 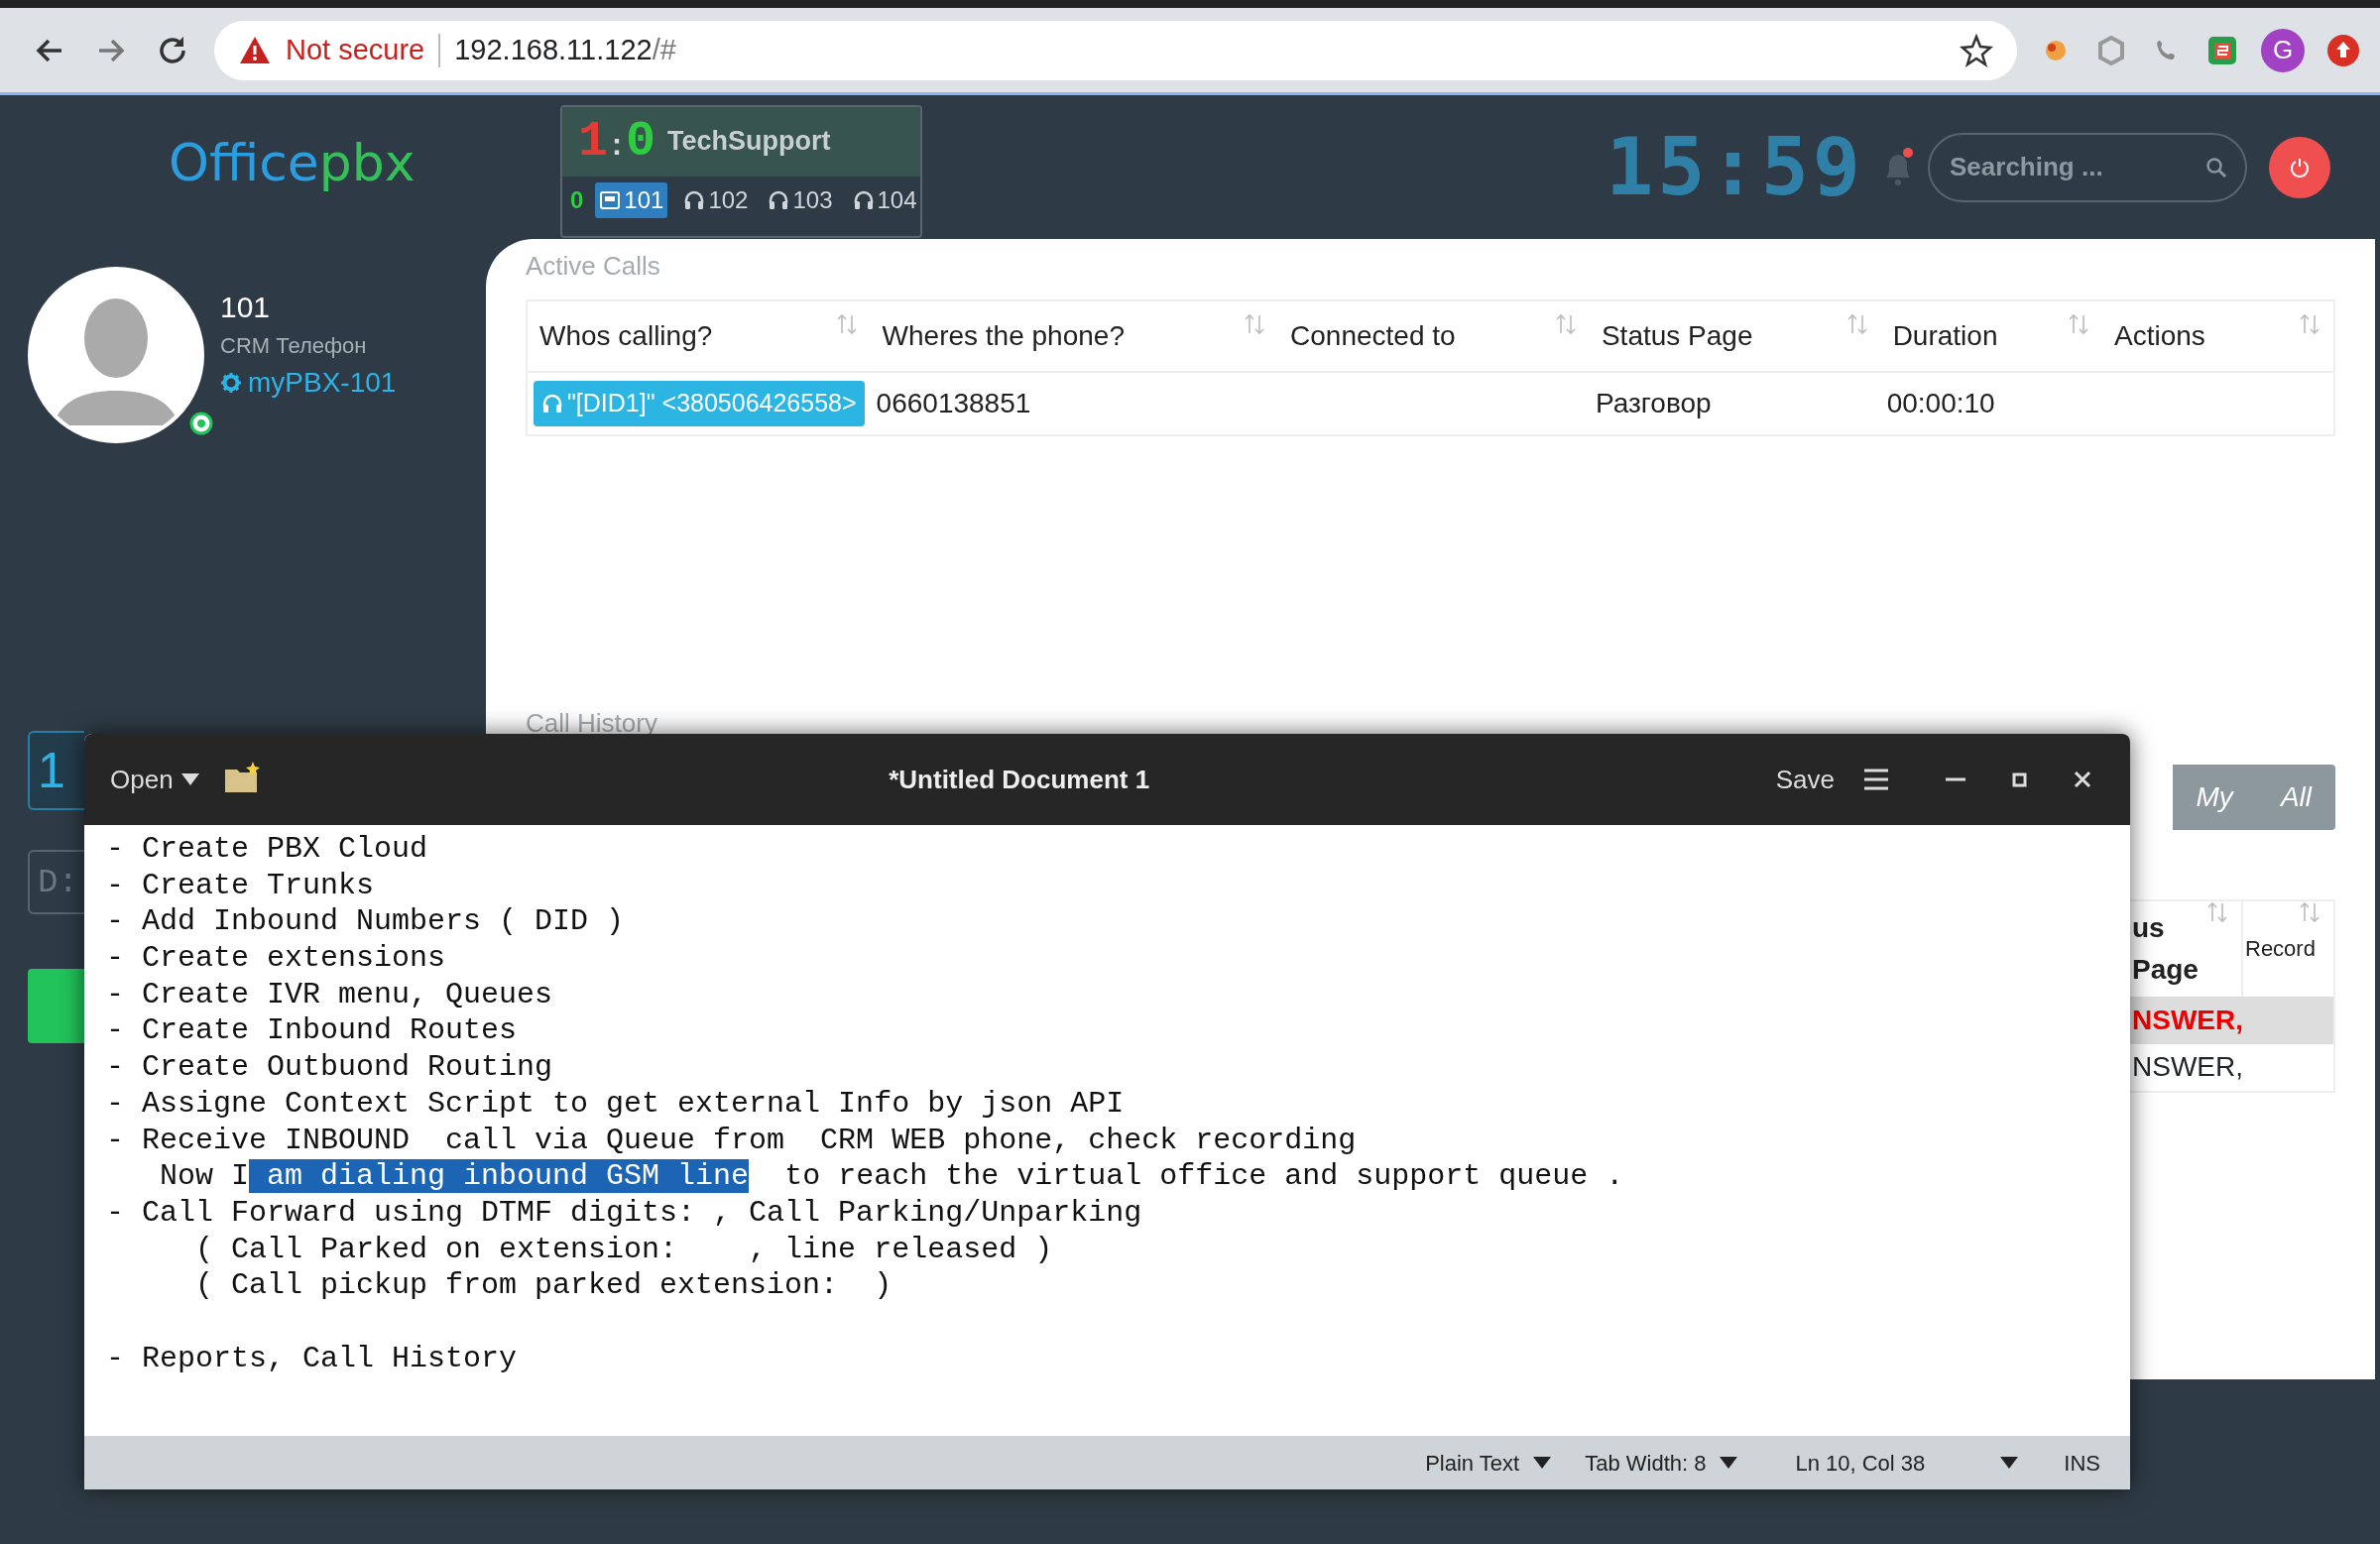 I want to click on queue-counter: 1:0, so click(x=617, y=141).